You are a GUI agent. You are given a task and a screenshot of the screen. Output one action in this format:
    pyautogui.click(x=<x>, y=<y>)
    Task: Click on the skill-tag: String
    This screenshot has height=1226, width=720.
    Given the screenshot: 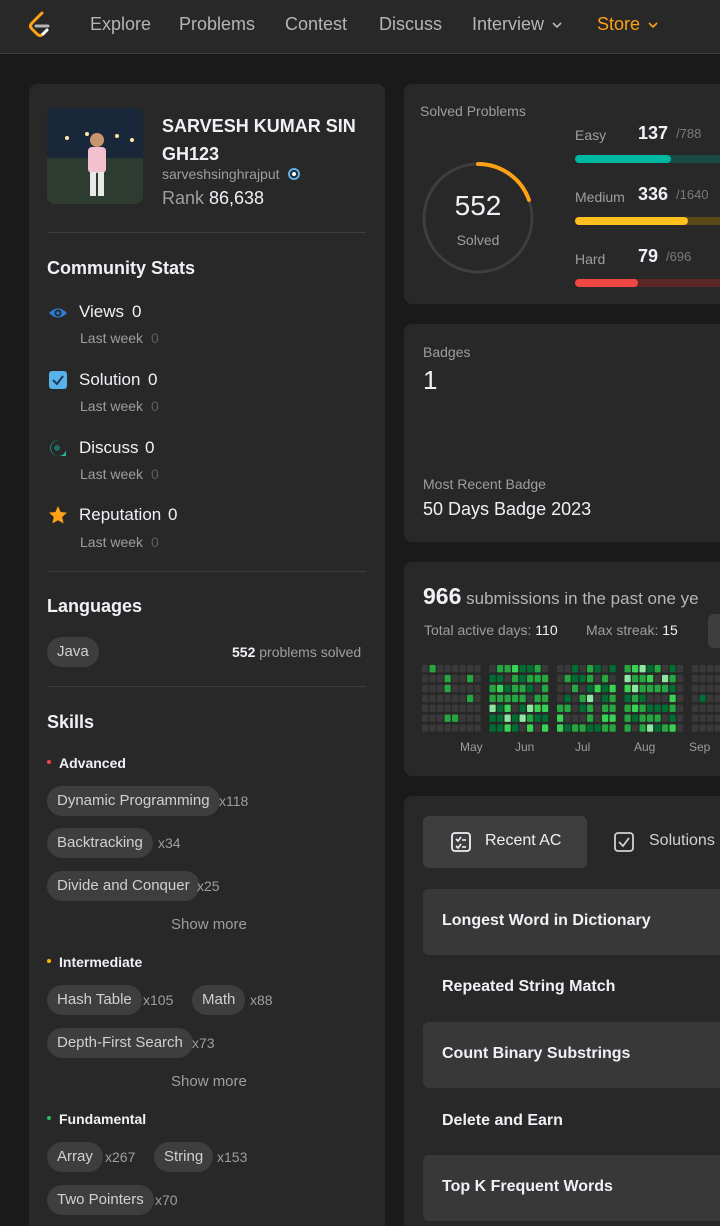 What is the action you would take?
    pyautogui.click(x=184, y=1157)
    